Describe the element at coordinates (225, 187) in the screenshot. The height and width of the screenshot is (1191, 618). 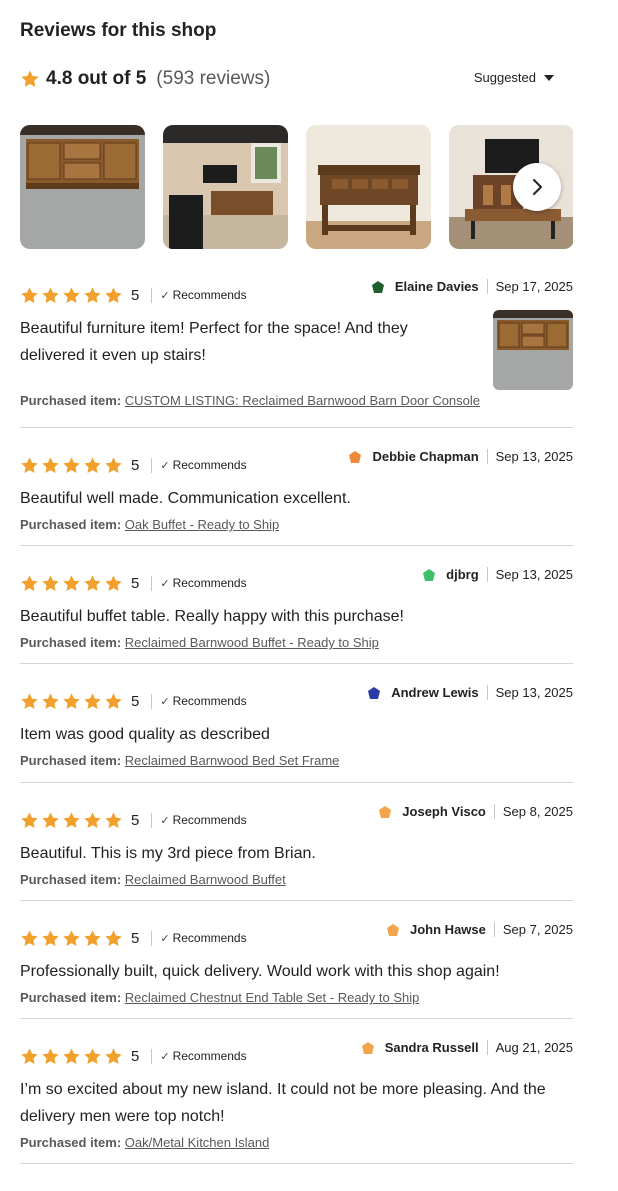
I see `living-room-photo` at that location.